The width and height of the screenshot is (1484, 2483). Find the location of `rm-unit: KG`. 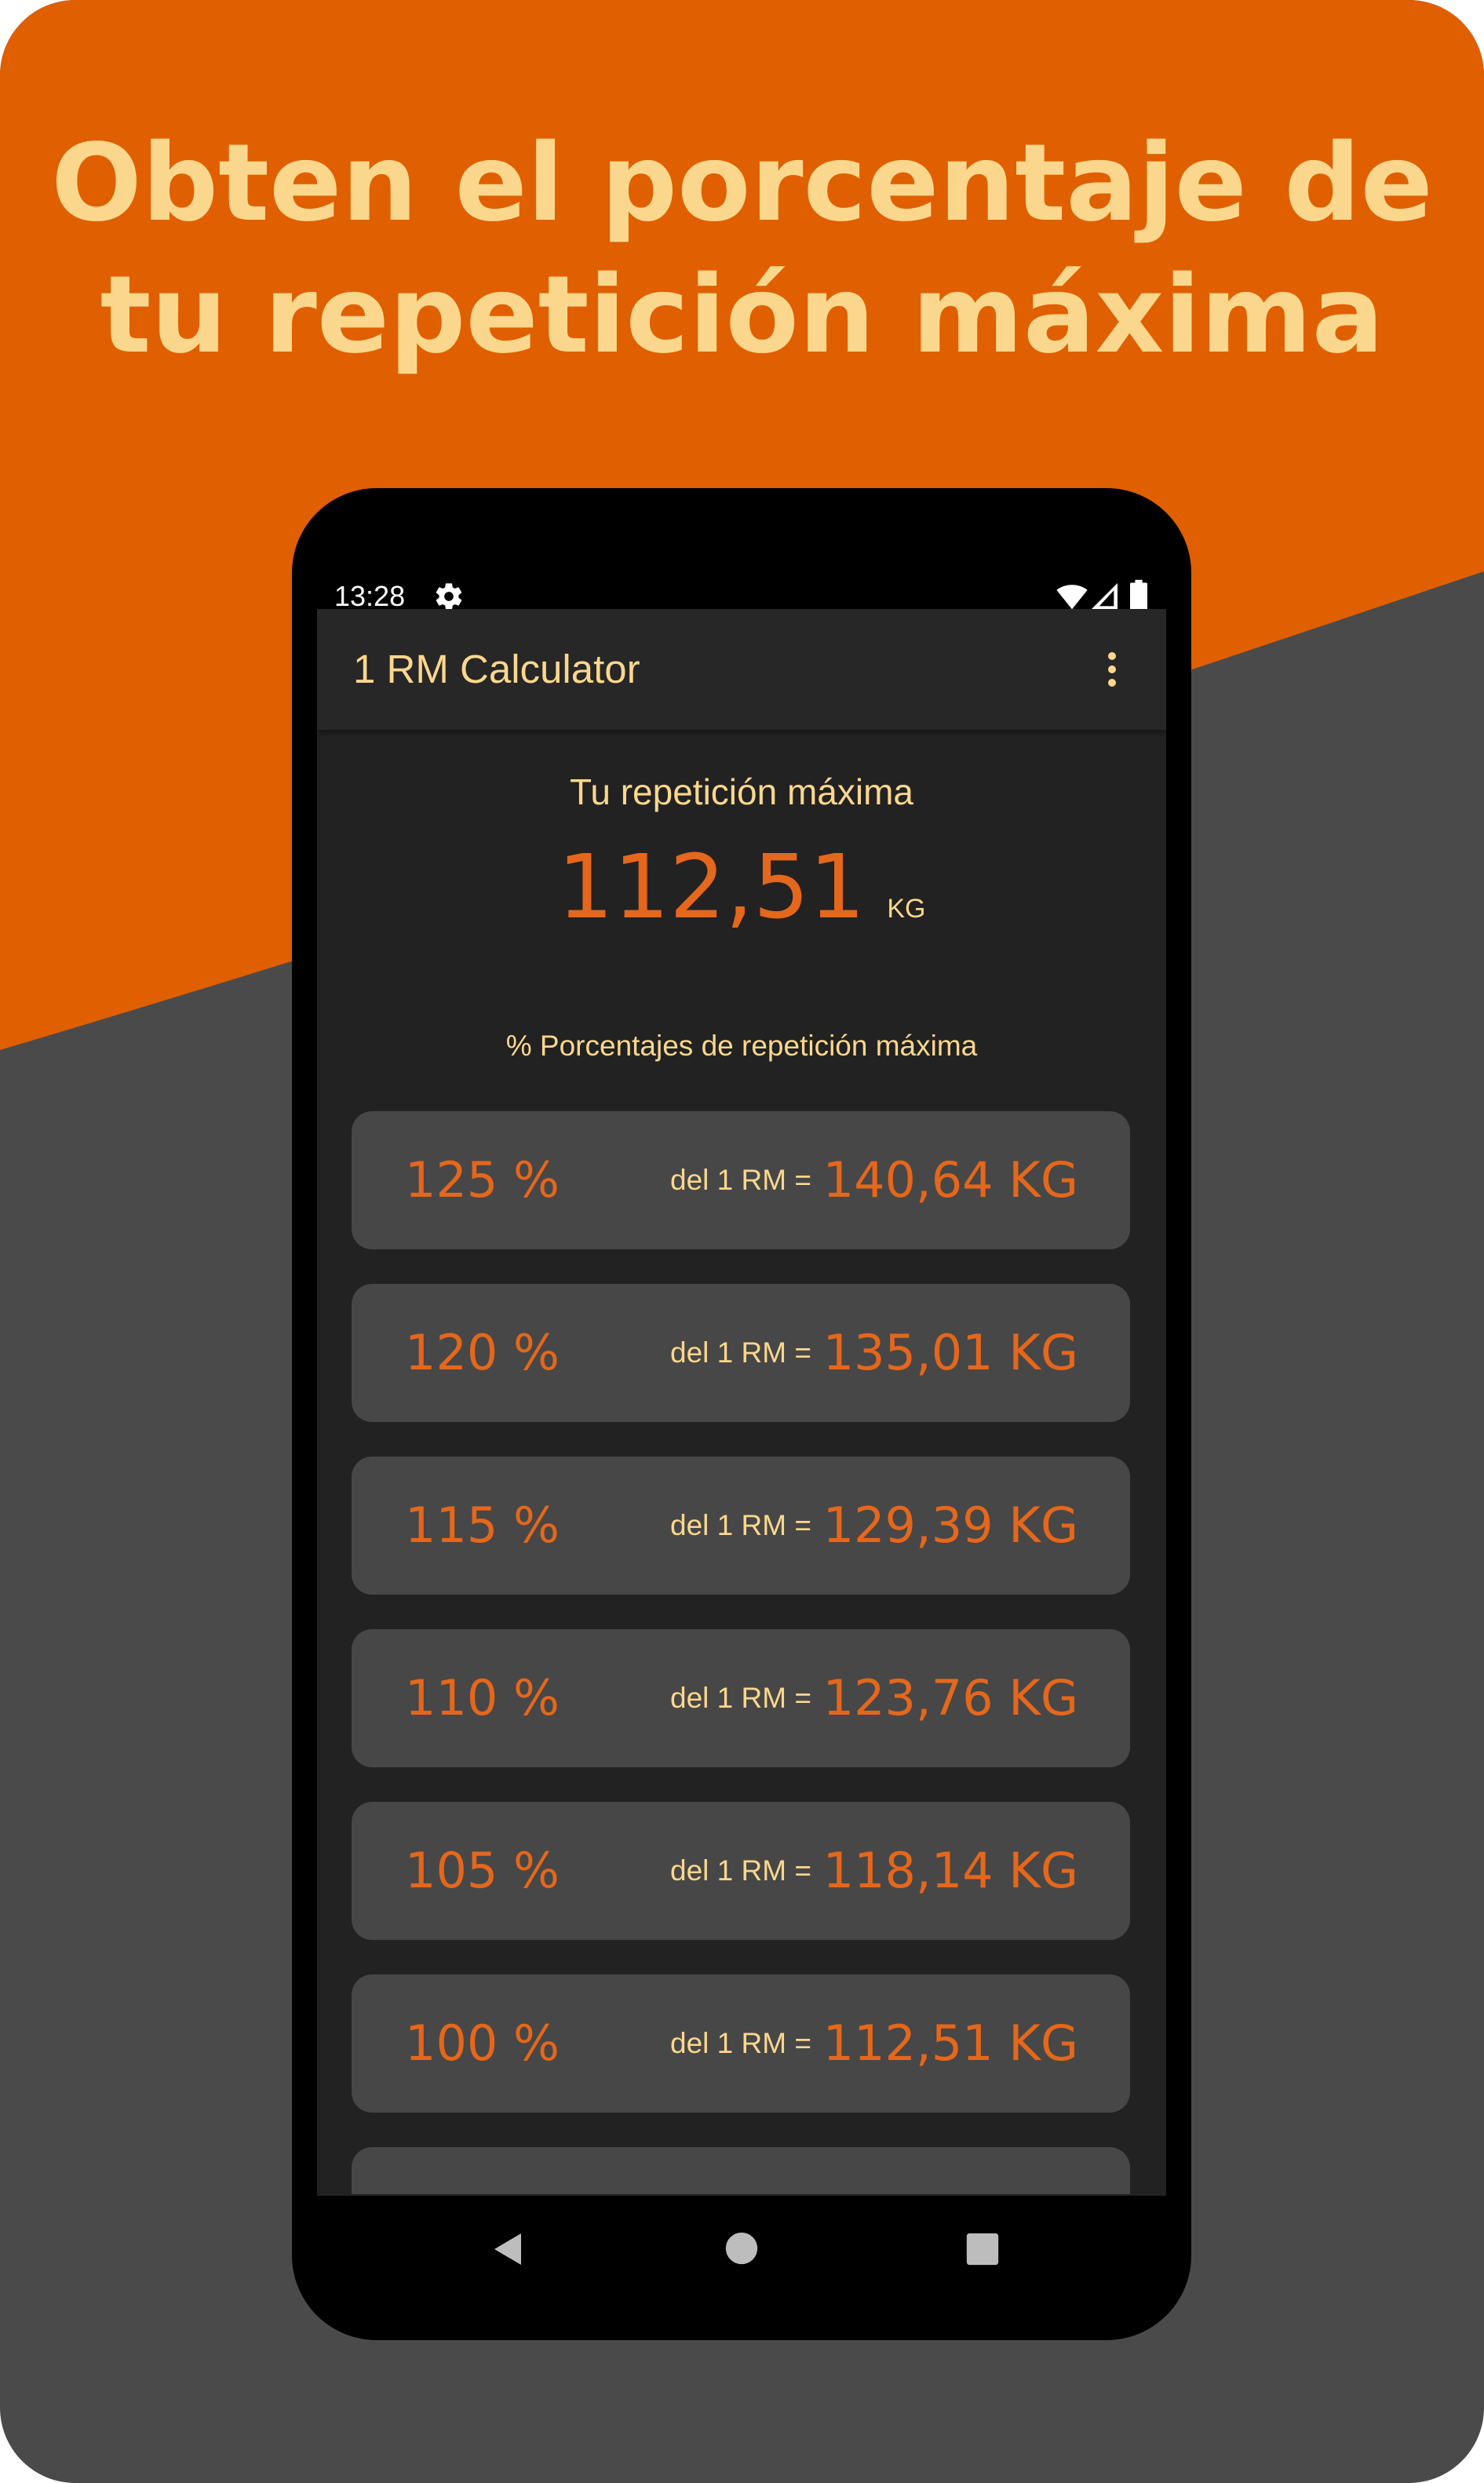

rm-unit: KG is located at coordinates (907, 909).